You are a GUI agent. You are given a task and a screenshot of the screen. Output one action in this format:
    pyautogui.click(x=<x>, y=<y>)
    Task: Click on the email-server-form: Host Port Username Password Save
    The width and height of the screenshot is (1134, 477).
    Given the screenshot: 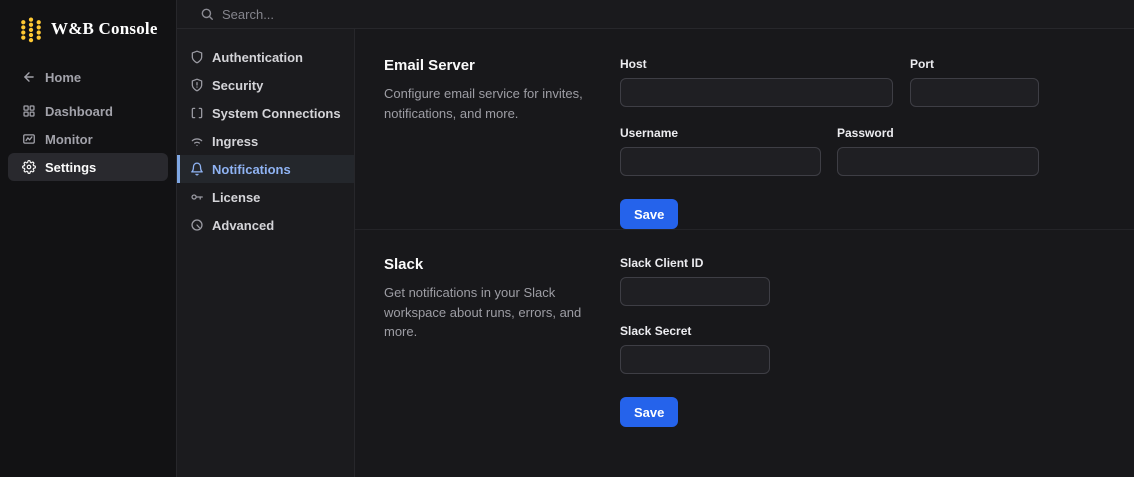 What is the action you would take?
    pyautogui.click(x=838, y=143)
    